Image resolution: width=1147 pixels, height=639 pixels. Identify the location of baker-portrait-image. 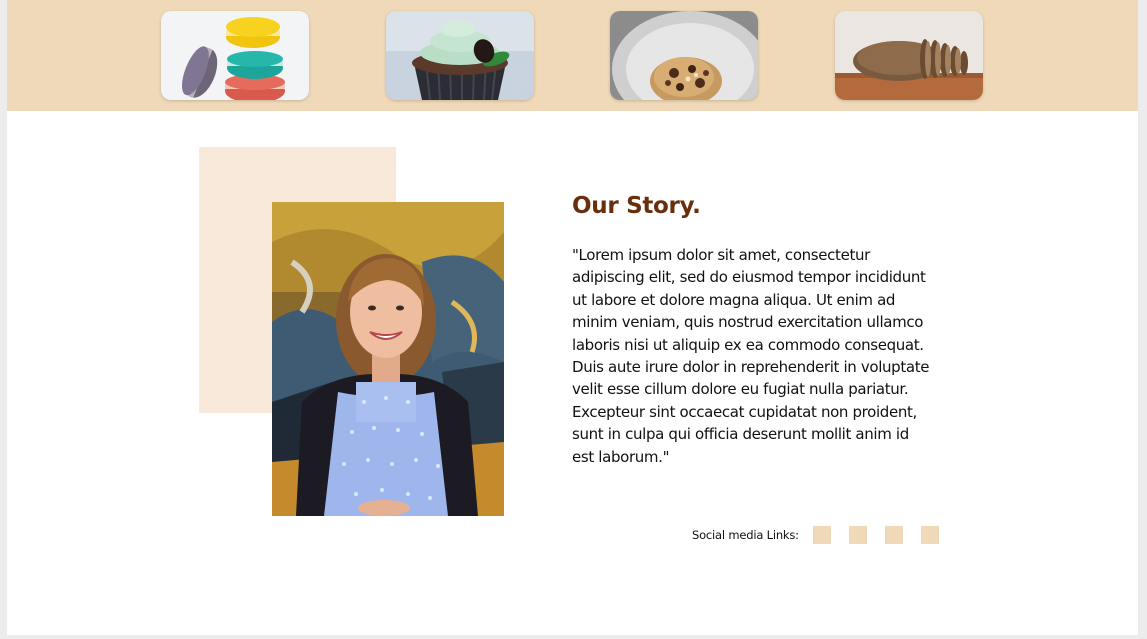
(388, 359).